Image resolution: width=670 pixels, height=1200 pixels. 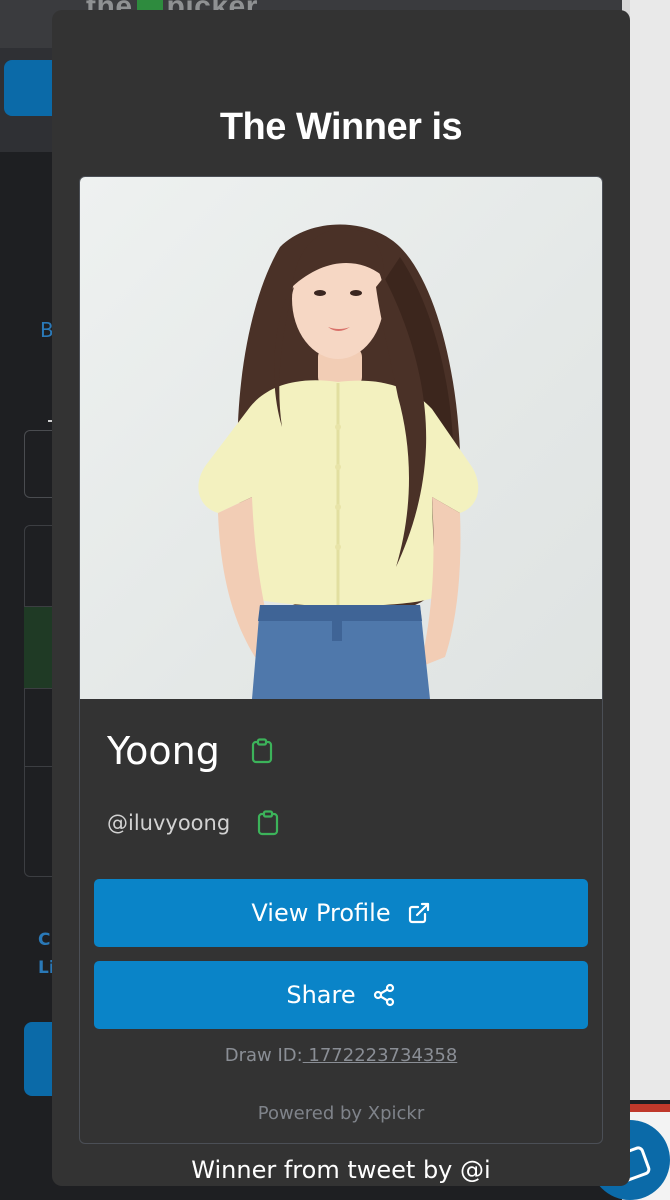 I want to click on winner-name-row: Yoong, so click(x=190, y=751).